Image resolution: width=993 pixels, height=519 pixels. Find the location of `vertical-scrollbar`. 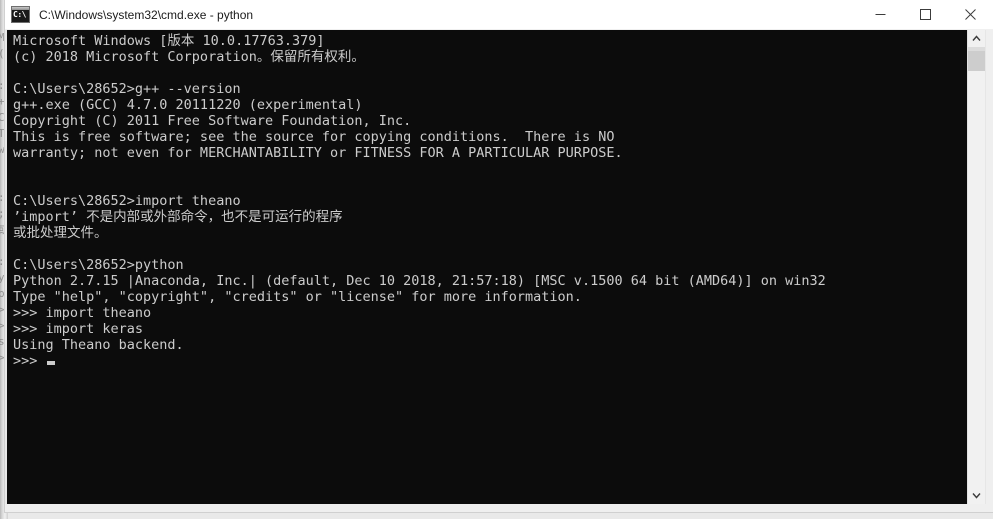

vertical-scrollbar is located at coordinates (976, 267).